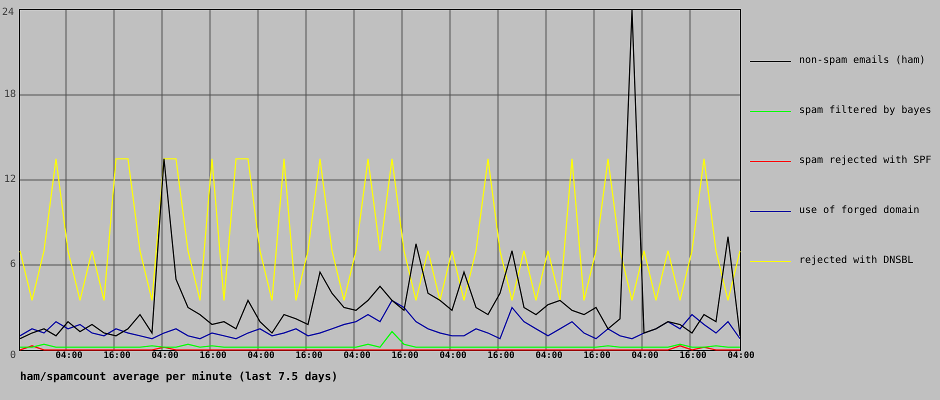  Describe the element at coordinates (865, 111) in the screenshot. I see `legend-label: spam filtered by bayes` at that location.